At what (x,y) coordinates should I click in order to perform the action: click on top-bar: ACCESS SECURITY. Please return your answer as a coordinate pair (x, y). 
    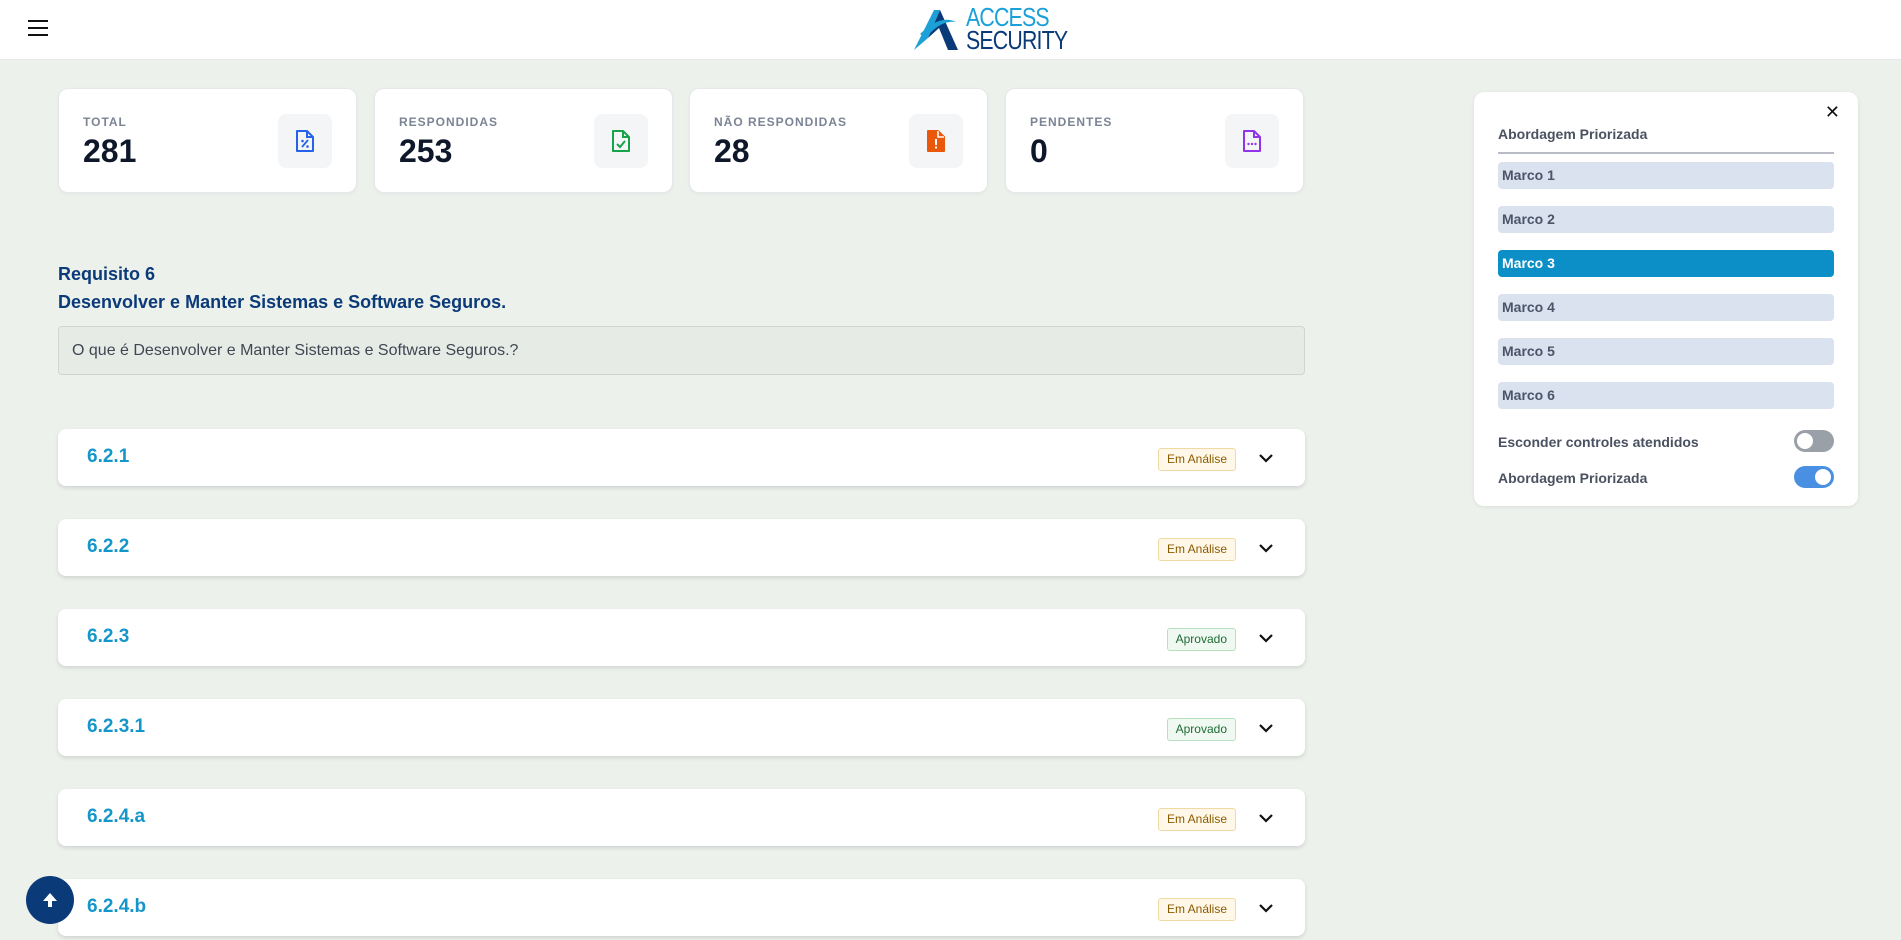
    Looking at the image, I should click on (950, 30).